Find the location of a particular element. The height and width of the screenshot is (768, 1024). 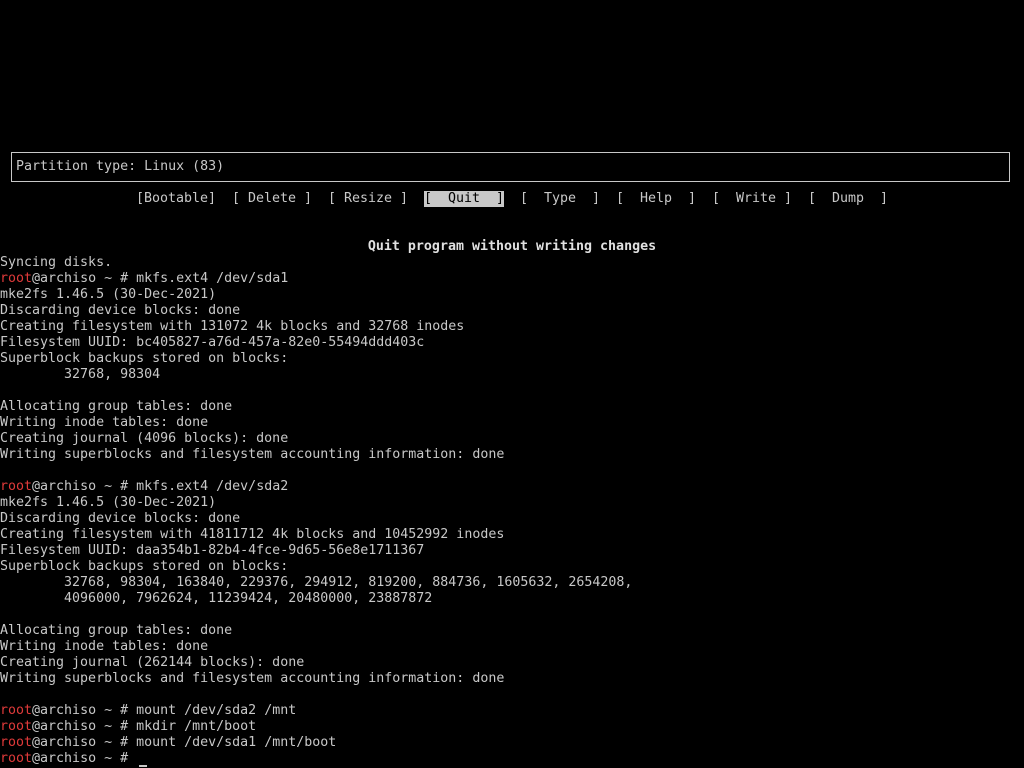

menu-resize-button: [ Resize ] is located at coordinates (368, 199).